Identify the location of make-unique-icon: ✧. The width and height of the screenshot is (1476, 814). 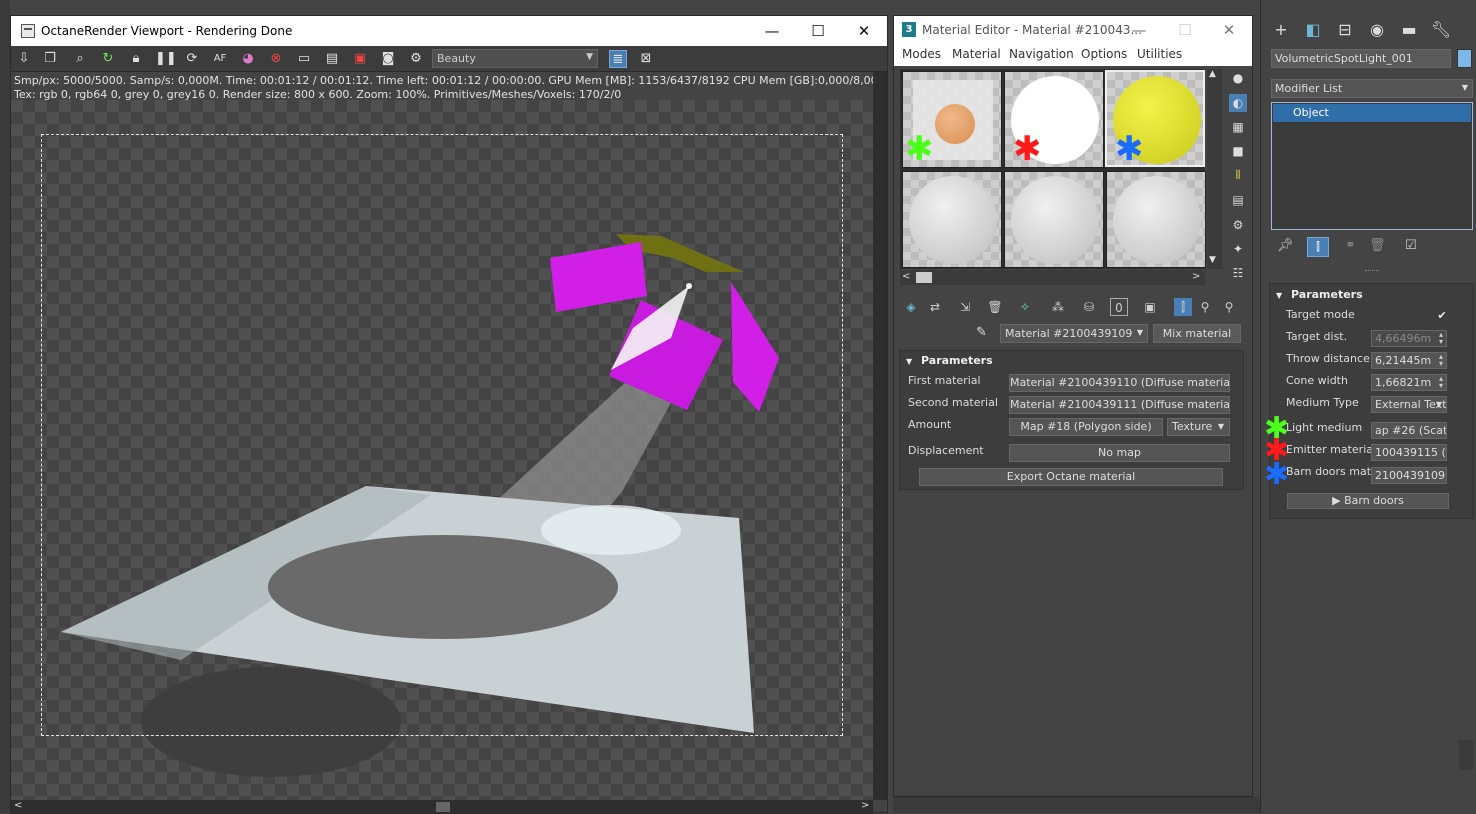
(1025, 307).